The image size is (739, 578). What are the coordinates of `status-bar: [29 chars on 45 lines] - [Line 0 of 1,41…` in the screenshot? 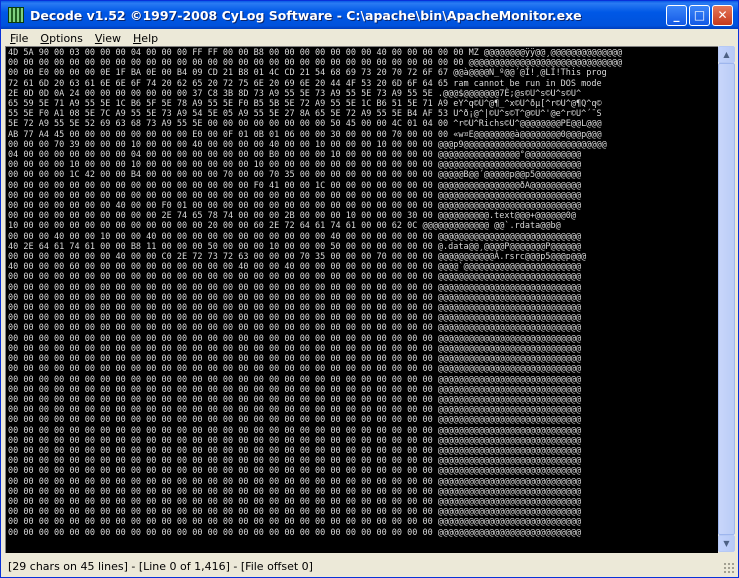 It's located at (370, 566).